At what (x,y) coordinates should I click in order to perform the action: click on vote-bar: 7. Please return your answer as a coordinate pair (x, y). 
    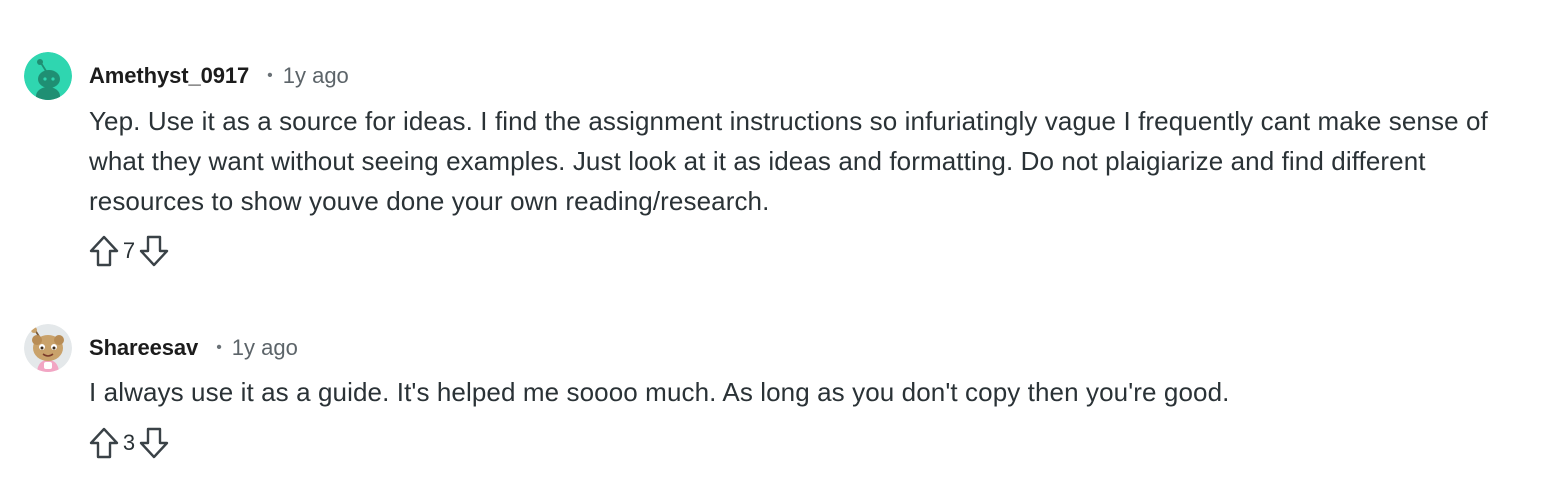
    Looking at the image, I should click on (129, 251).